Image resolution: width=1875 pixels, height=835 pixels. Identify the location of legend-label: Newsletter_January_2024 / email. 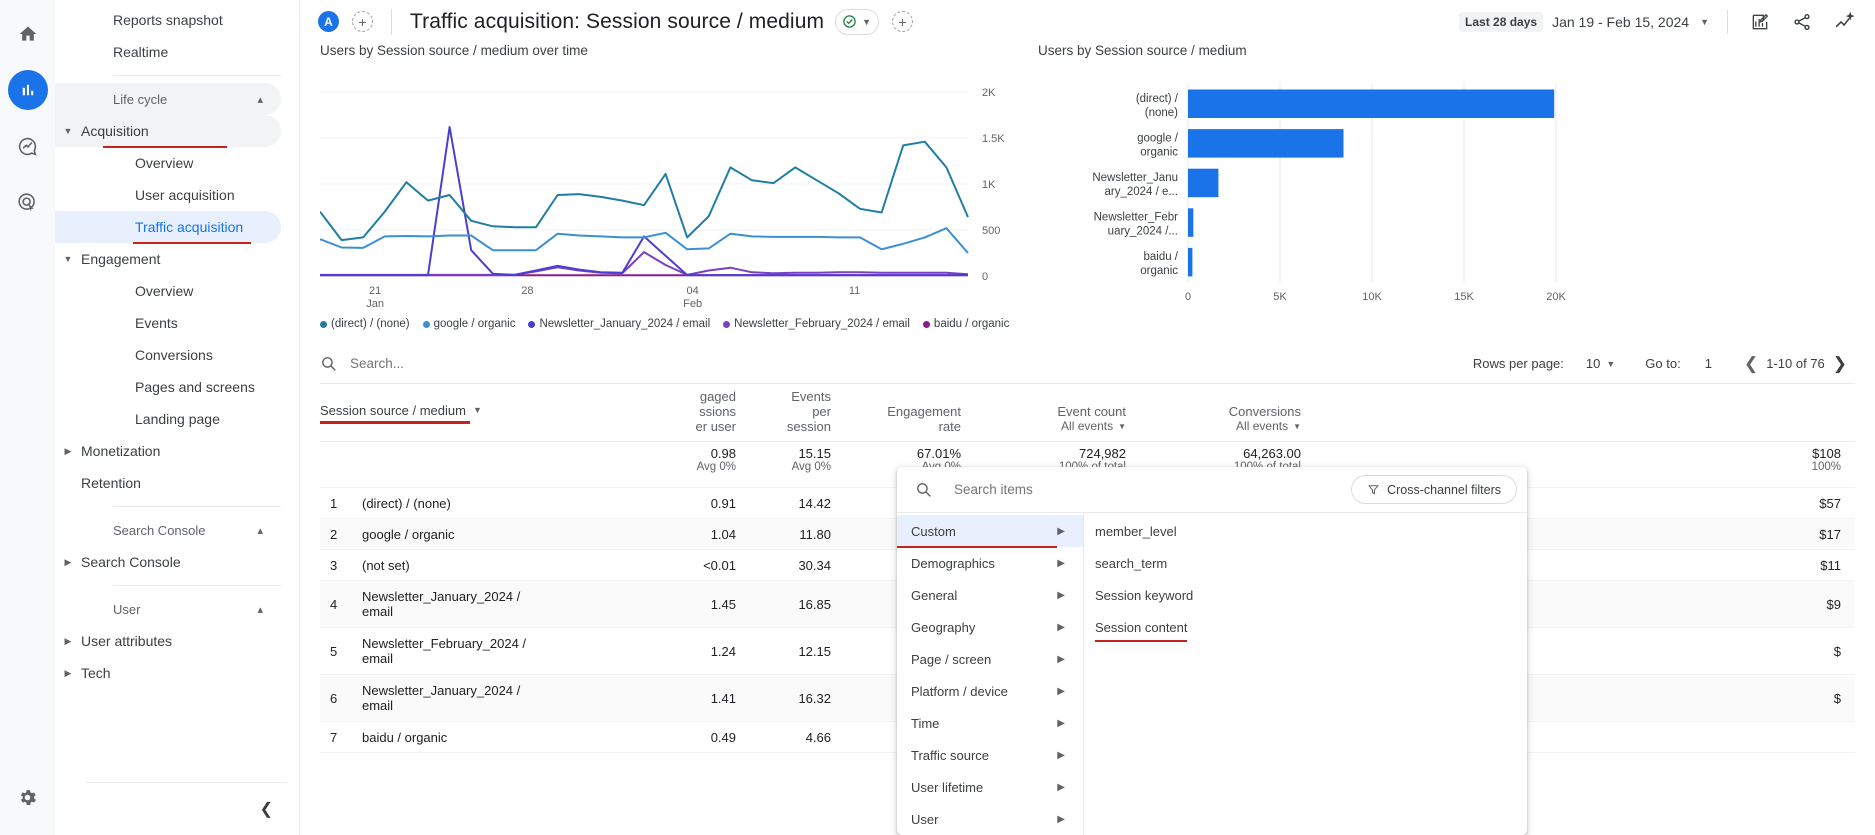
(625, 324).